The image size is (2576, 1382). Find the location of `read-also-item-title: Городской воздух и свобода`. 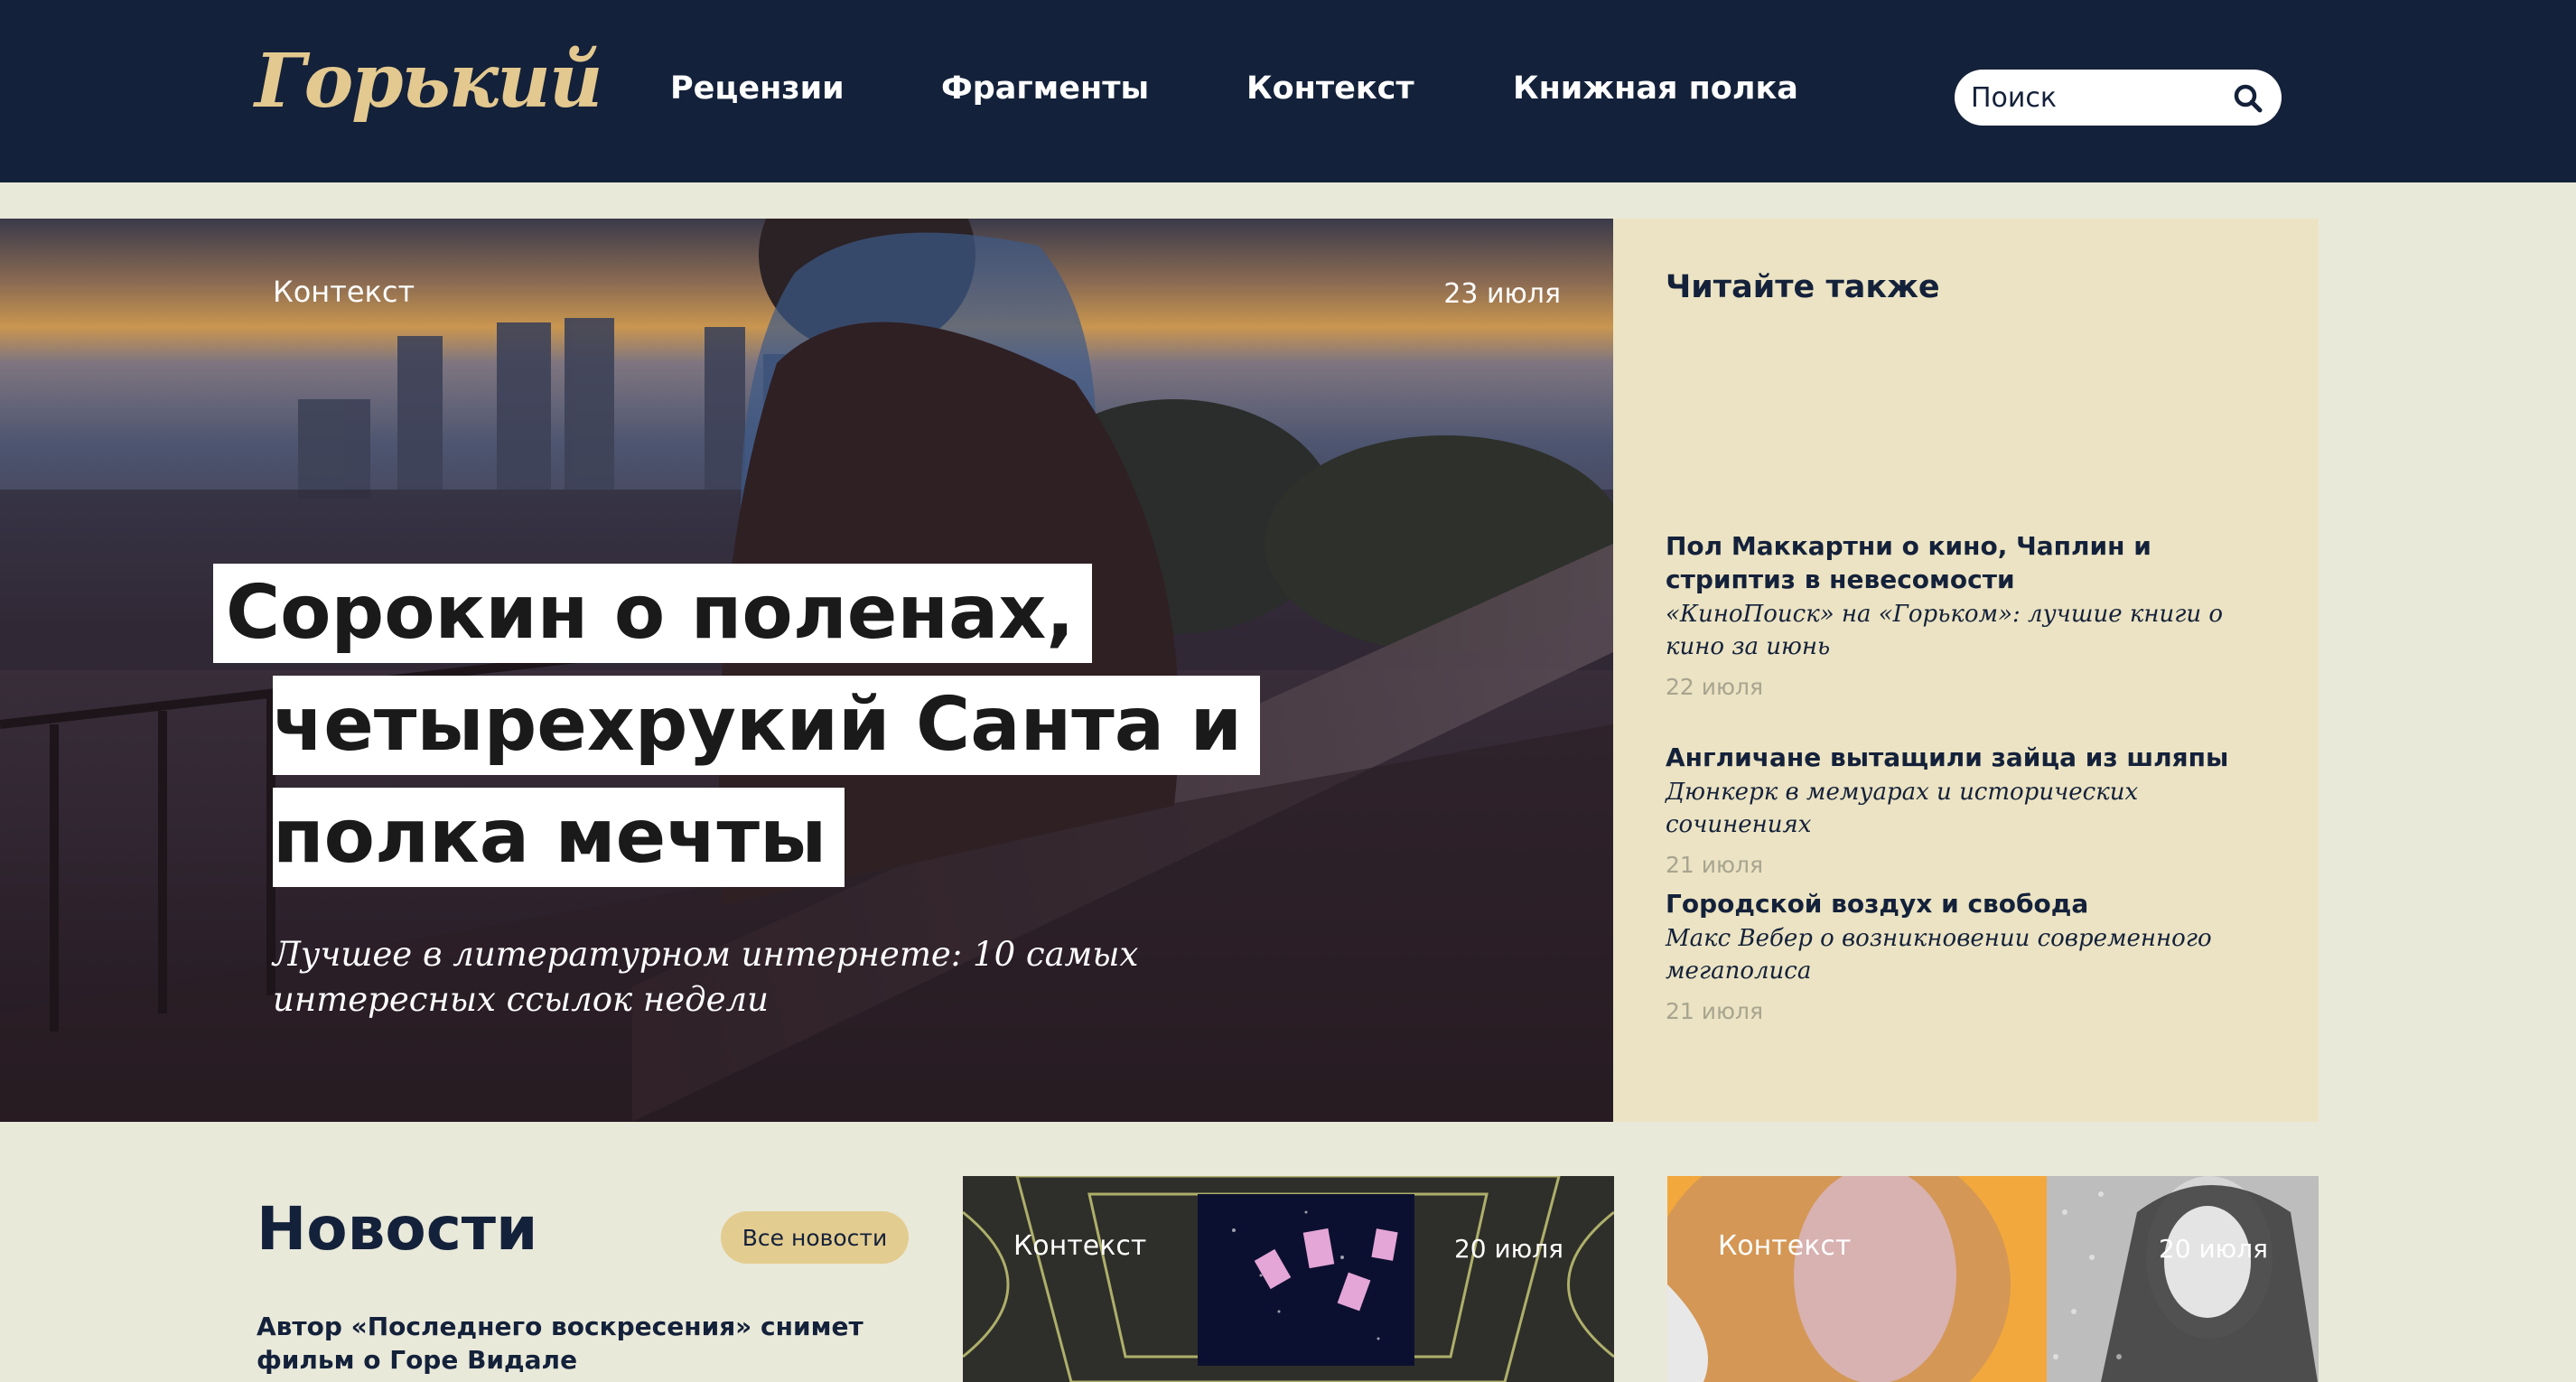

read-also-item-title: Городской воздух и свобода is located at coordinates (1973, 903).